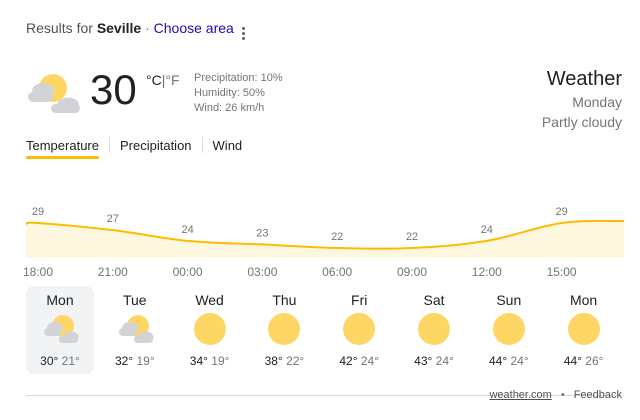 This screenshot has height=420, width=640. Describe the element at coordinates (509, 300) in the screenshot. I see `forecast-day-name: Sun` at that location.